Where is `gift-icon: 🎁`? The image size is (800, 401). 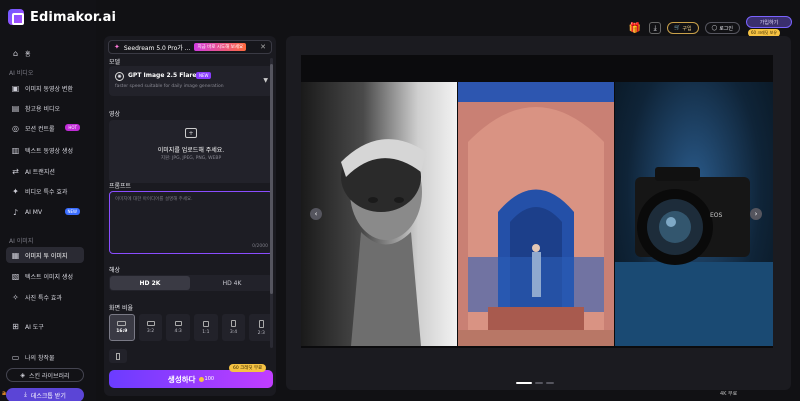 gift-icon: 🎁 is located at coordinates (635, 28).